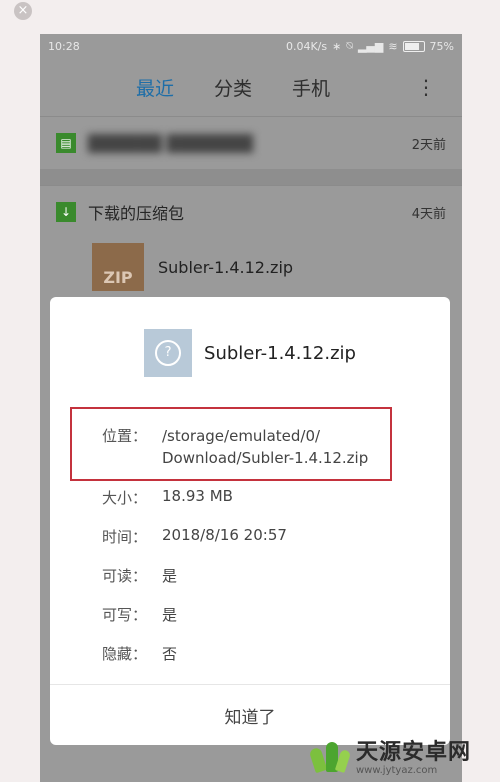 The width and height of the screenshot is (500, 782). Describe the element at coordinates (426, 87) in the screenshot. I see `more-menu-icon: ⋮` at that location.